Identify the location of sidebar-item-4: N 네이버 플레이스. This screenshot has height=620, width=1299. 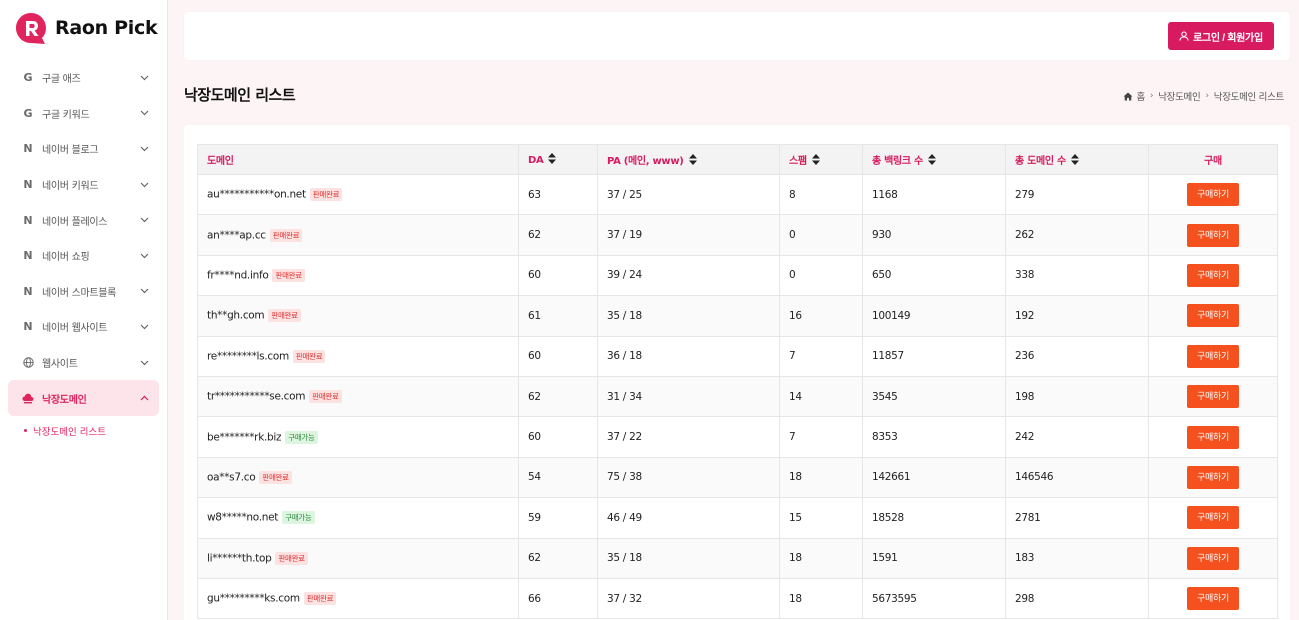
(83, 220).